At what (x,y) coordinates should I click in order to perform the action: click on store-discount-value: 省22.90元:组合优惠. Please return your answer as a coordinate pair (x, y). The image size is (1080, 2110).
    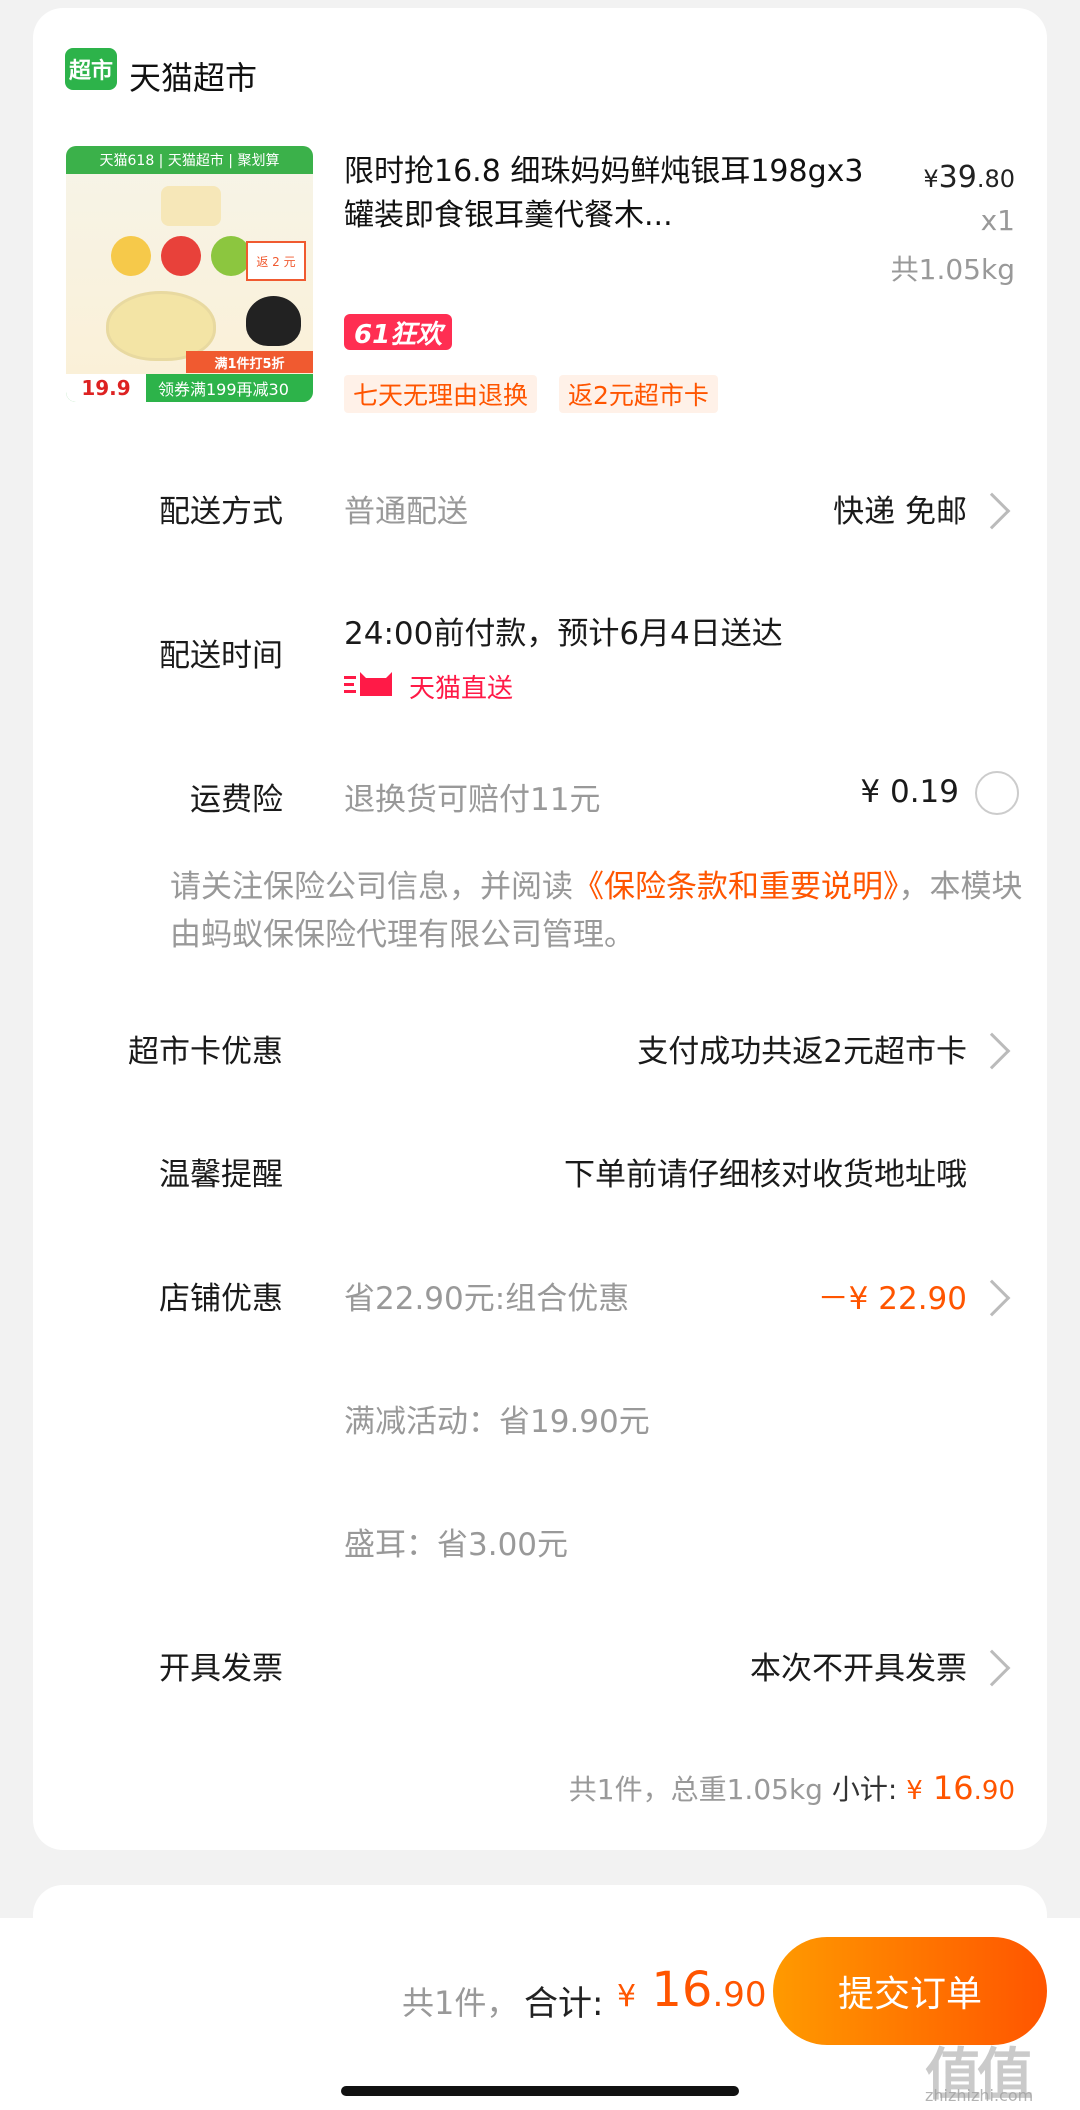
    Looking at the image, I should click on (487, 1299).